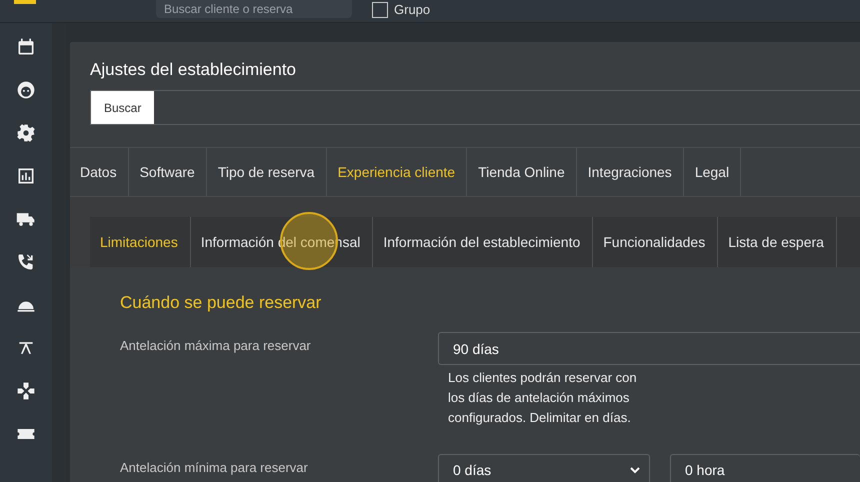 The width and height of the screenshot is (860, 482). I want to click on search-button: Buscar, so click(122, 107).